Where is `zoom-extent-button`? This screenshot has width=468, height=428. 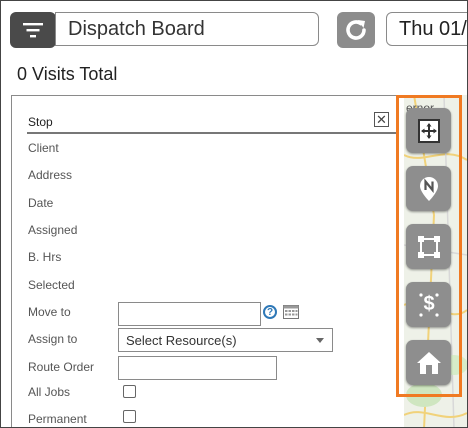
zoom-extent-button is located at coordinates (428, 130).